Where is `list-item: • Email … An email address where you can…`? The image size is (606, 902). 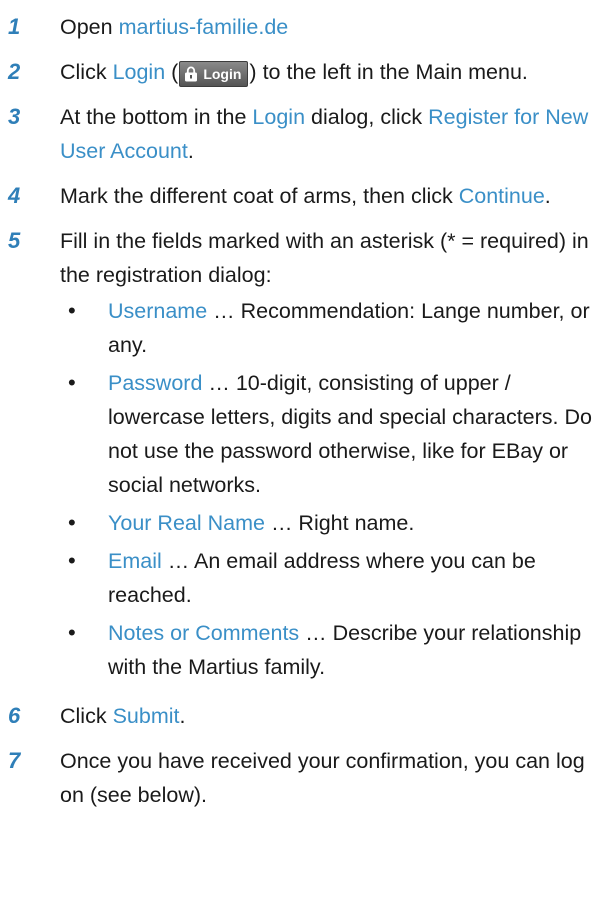
list-item: • Email … An email address where you can… is located at coordinates (326, 578).